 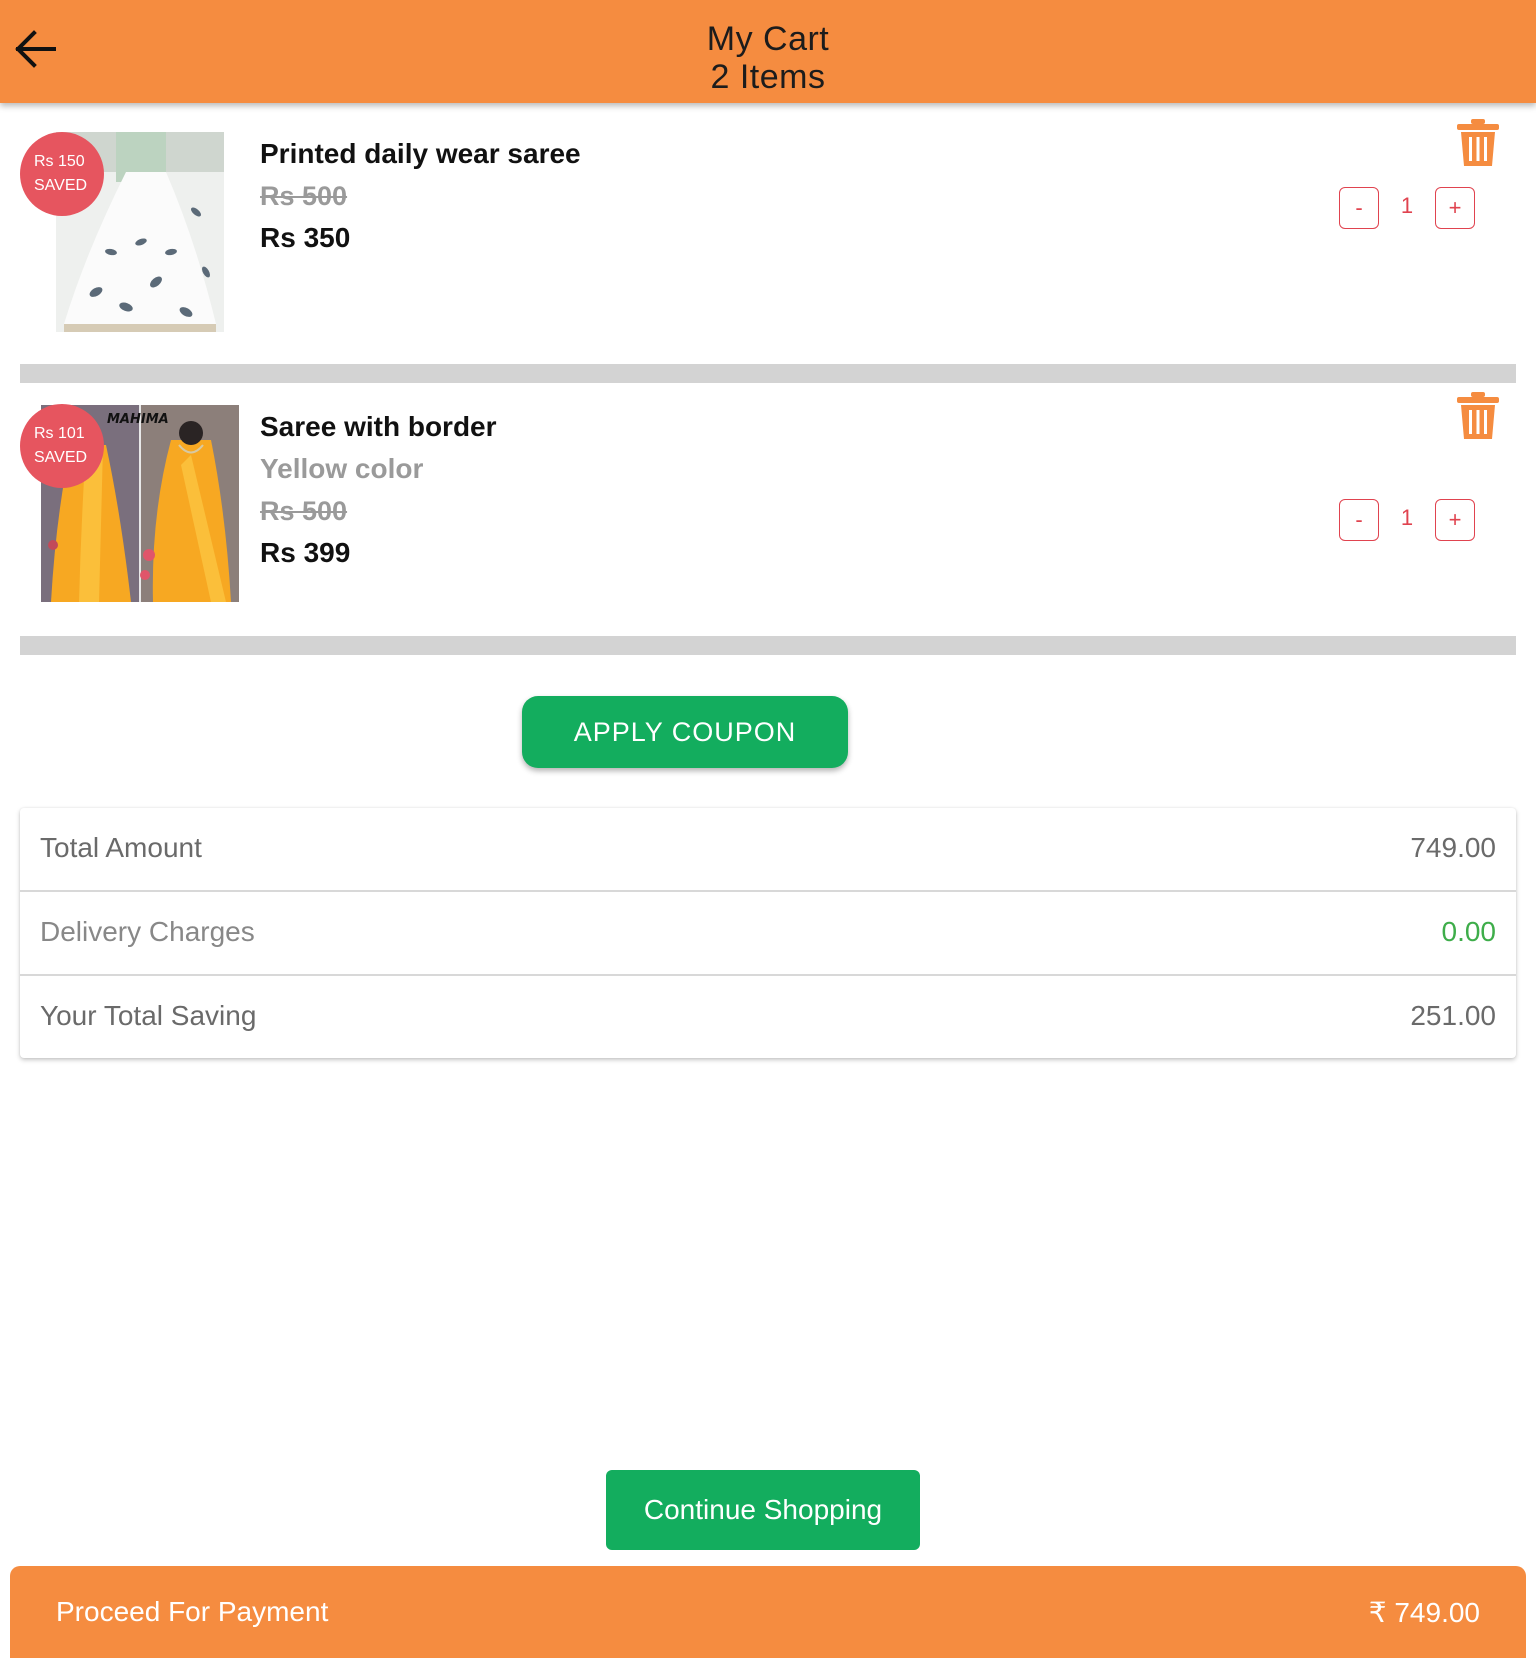 What do you see at coordinates (62, 174) in the screenshot?
I see `saved-badge: Rs 150 SAVED` at bounding box center [62, 174].